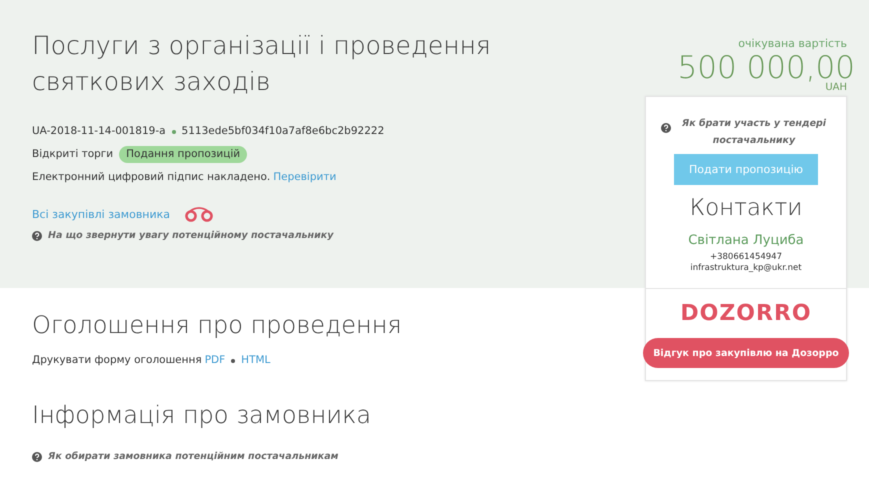 This screenshot has width=869, height=483. I want to click on verify-link: Перевірити, so click(304, 177).